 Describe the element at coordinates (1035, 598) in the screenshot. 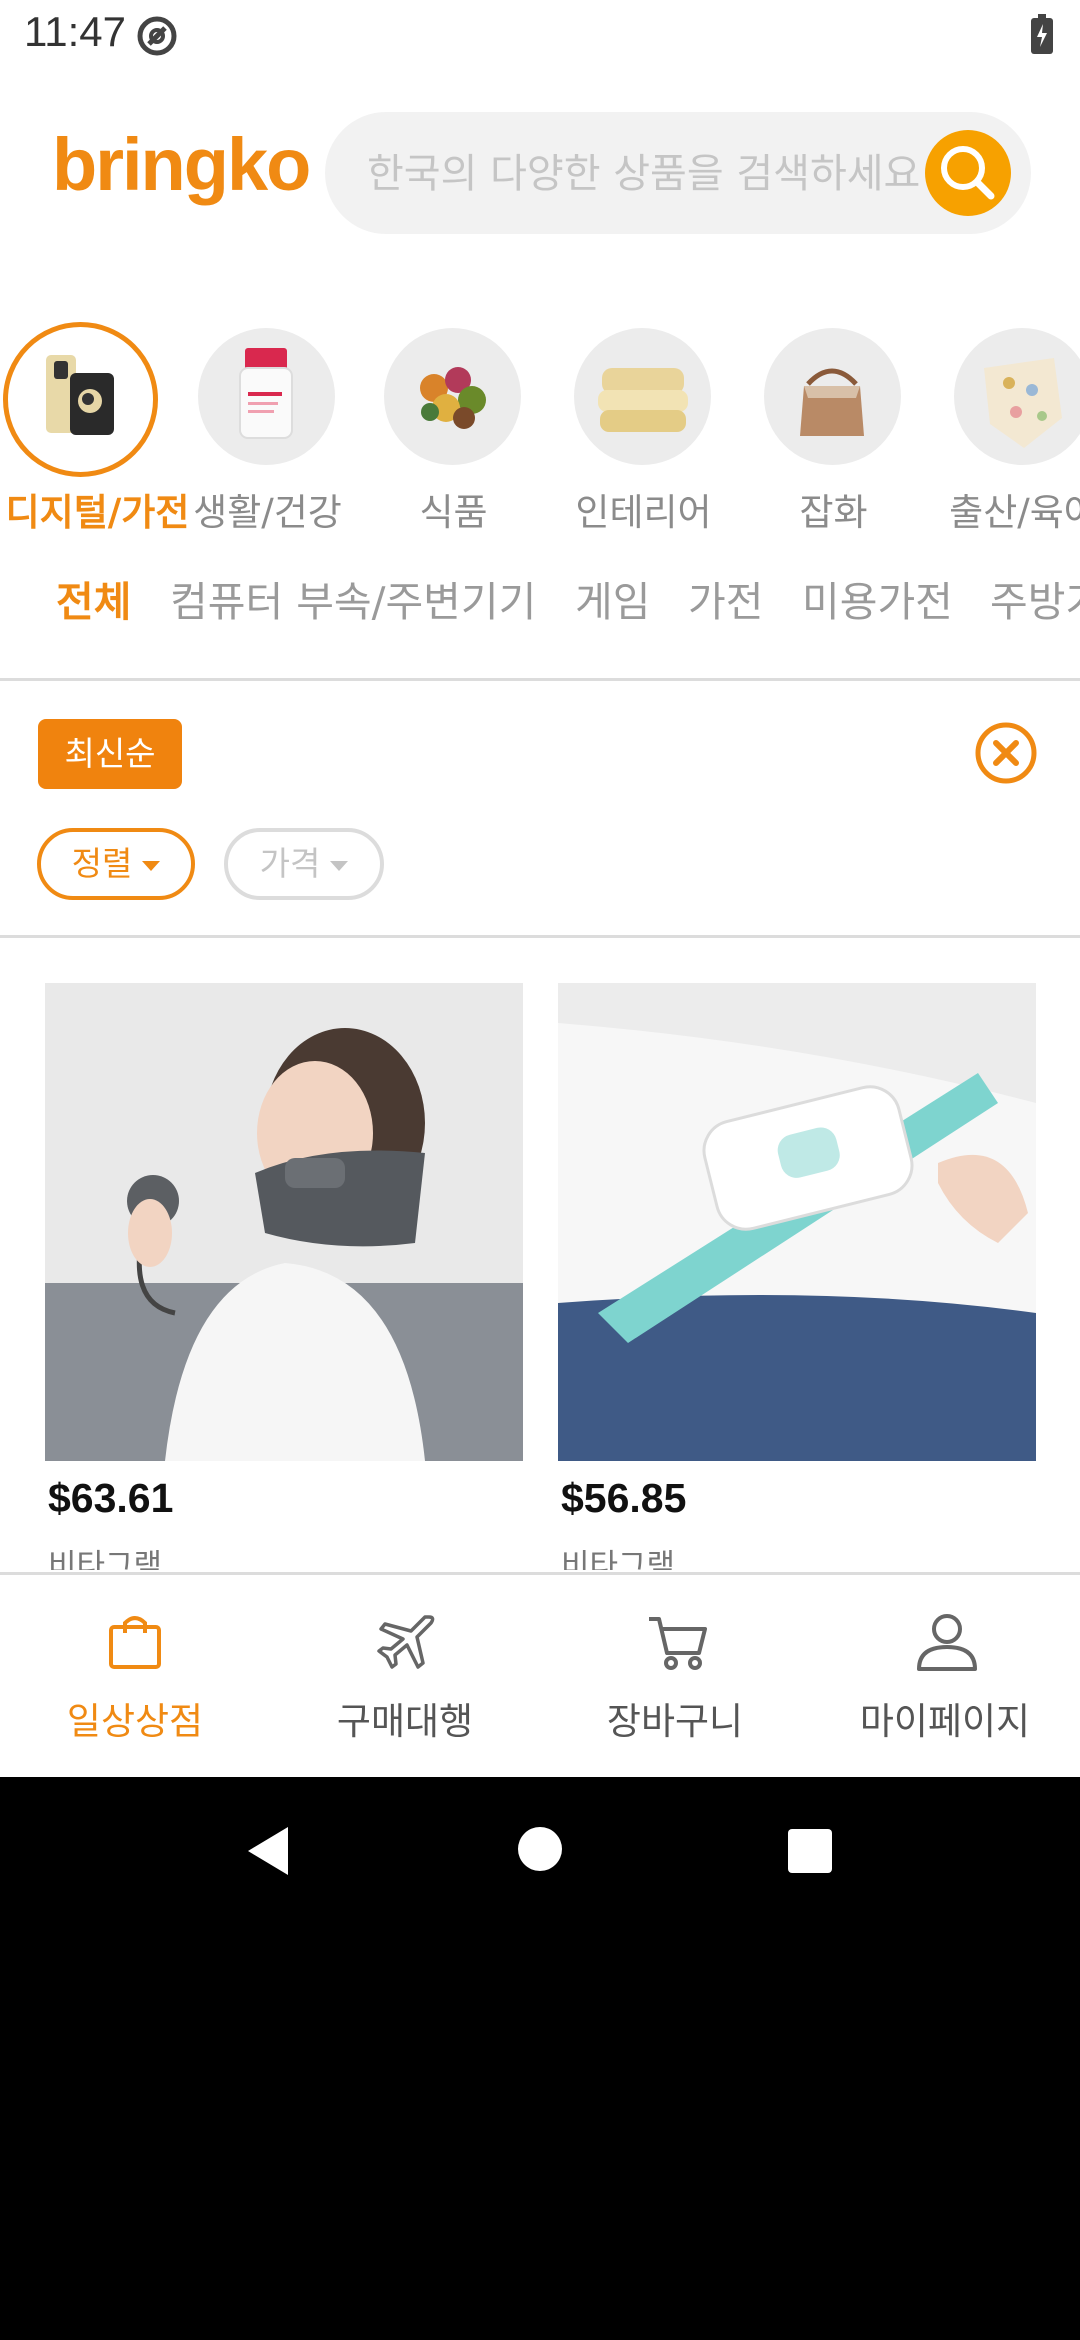

I see `subtab-kitchen: 주방가전` at that location.